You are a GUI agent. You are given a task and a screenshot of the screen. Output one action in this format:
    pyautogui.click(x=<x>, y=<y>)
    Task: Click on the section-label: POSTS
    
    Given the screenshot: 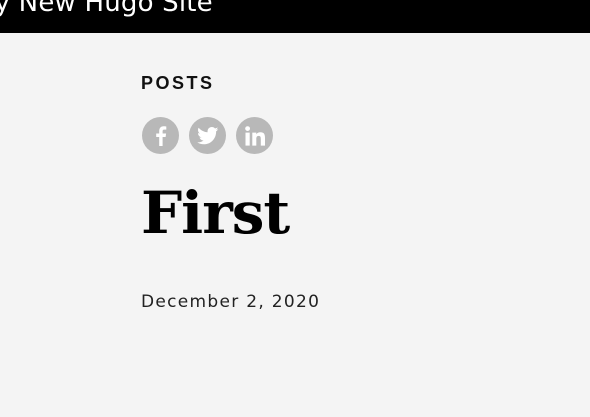 What is the action you would take?
    pyautogui.click(x=178, y=83)
    